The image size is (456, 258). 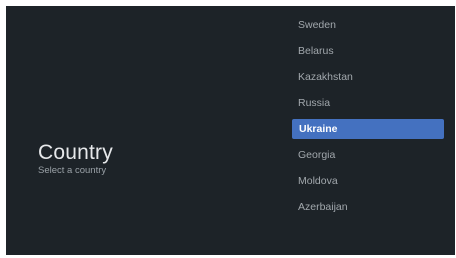 I want to click on country-option-kazakhstan: Kazakhstan, so click(x=368, y=77).